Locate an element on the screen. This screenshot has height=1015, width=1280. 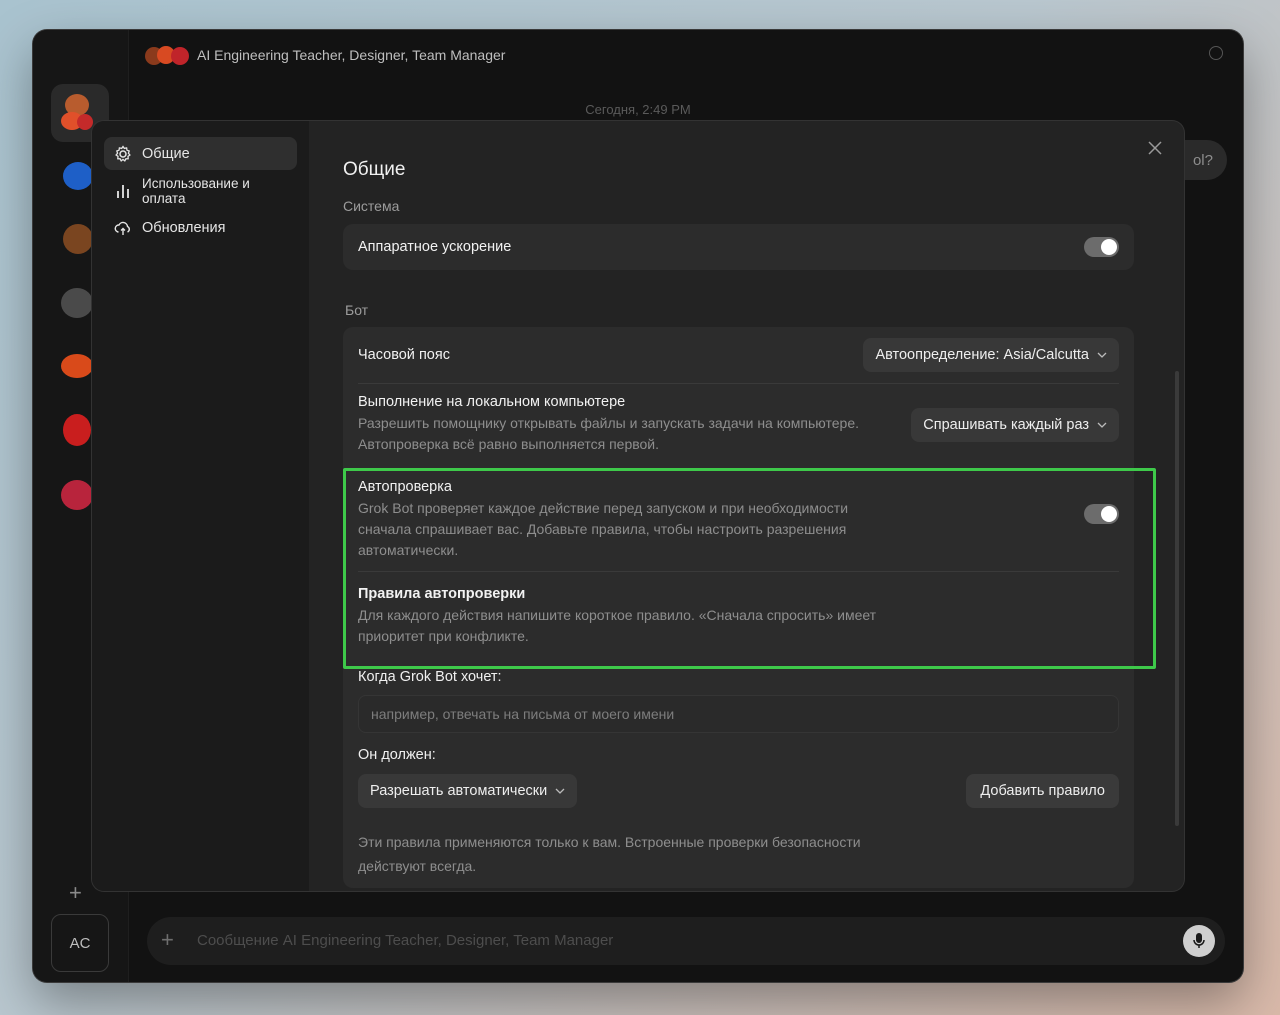
timezone-select: Автоопределение: Asia/Calcutta is located at coordinates (991, 355).